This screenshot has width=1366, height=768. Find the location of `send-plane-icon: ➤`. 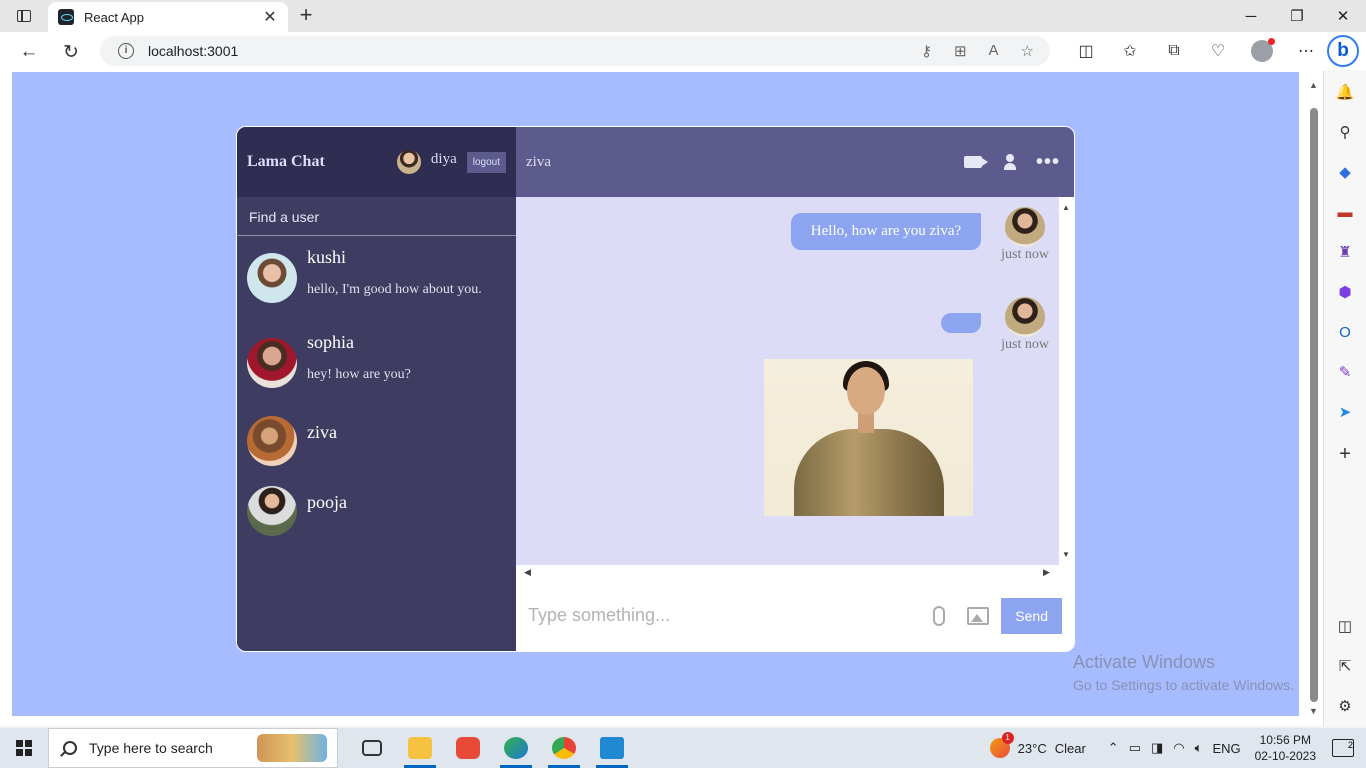

send-plane-icon: ➤ is located at coordinates (1345, 412).